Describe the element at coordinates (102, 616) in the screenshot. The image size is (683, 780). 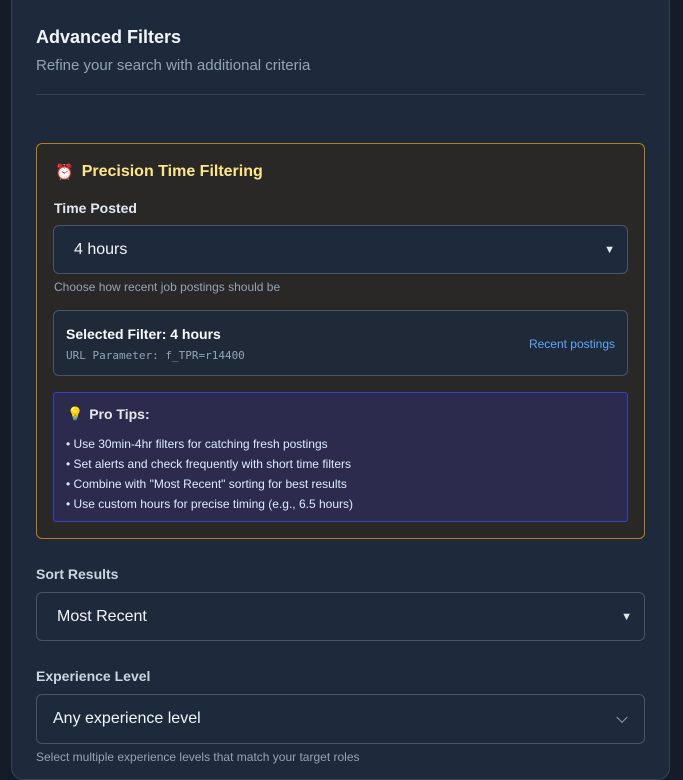
I see `sort-results-value: Most Recent` at that location.